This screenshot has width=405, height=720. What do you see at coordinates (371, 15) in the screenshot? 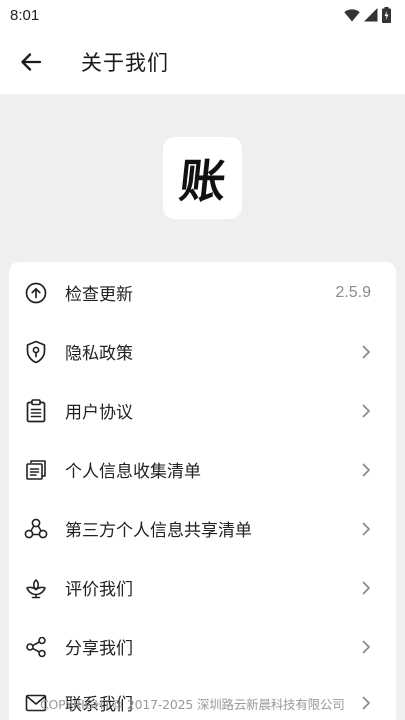
I see `signal-icon` at bounding box center [371, 15].